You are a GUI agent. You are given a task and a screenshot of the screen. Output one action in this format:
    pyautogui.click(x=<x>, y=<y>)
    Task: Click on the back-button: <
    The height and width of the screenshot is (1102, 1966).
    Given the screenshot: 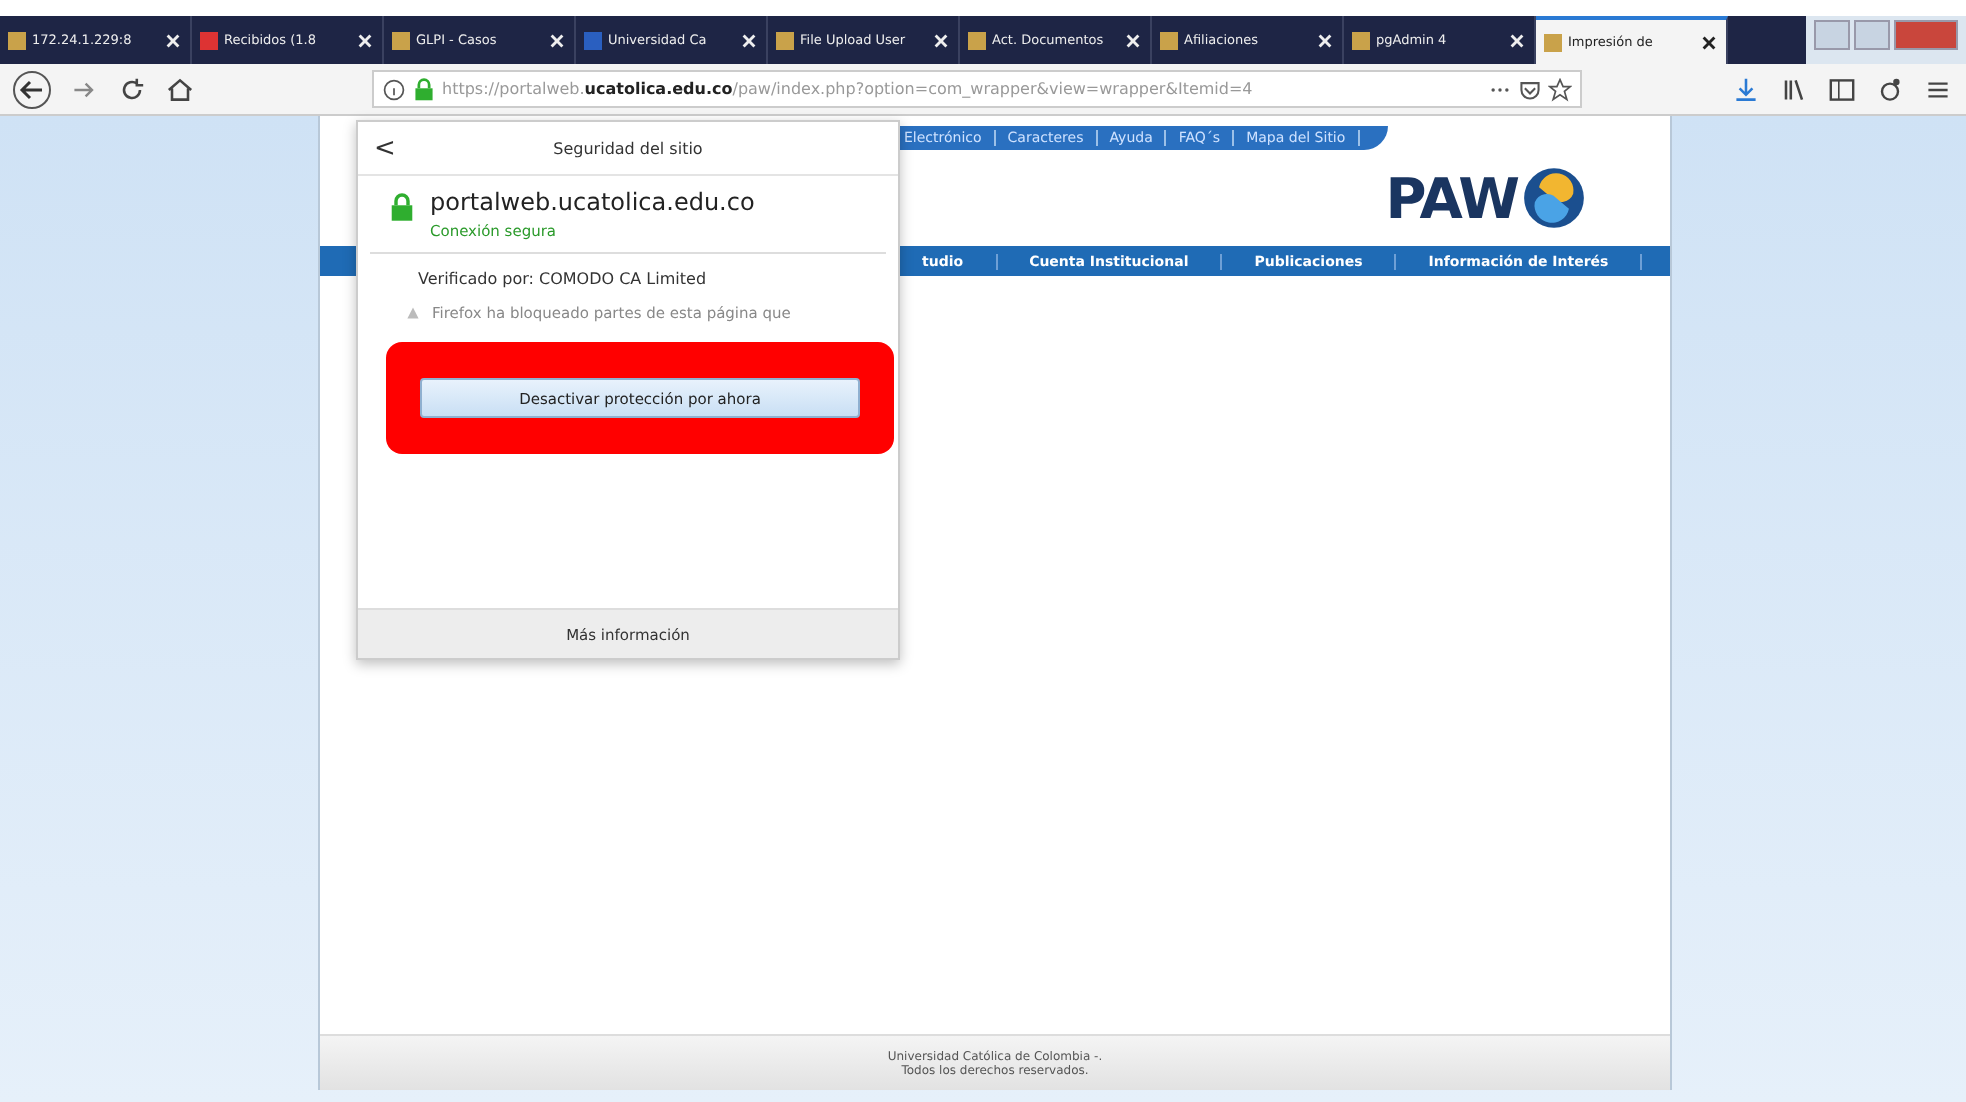 What is the action you would take?
    pyautogui.click(x=385, y=148)
    